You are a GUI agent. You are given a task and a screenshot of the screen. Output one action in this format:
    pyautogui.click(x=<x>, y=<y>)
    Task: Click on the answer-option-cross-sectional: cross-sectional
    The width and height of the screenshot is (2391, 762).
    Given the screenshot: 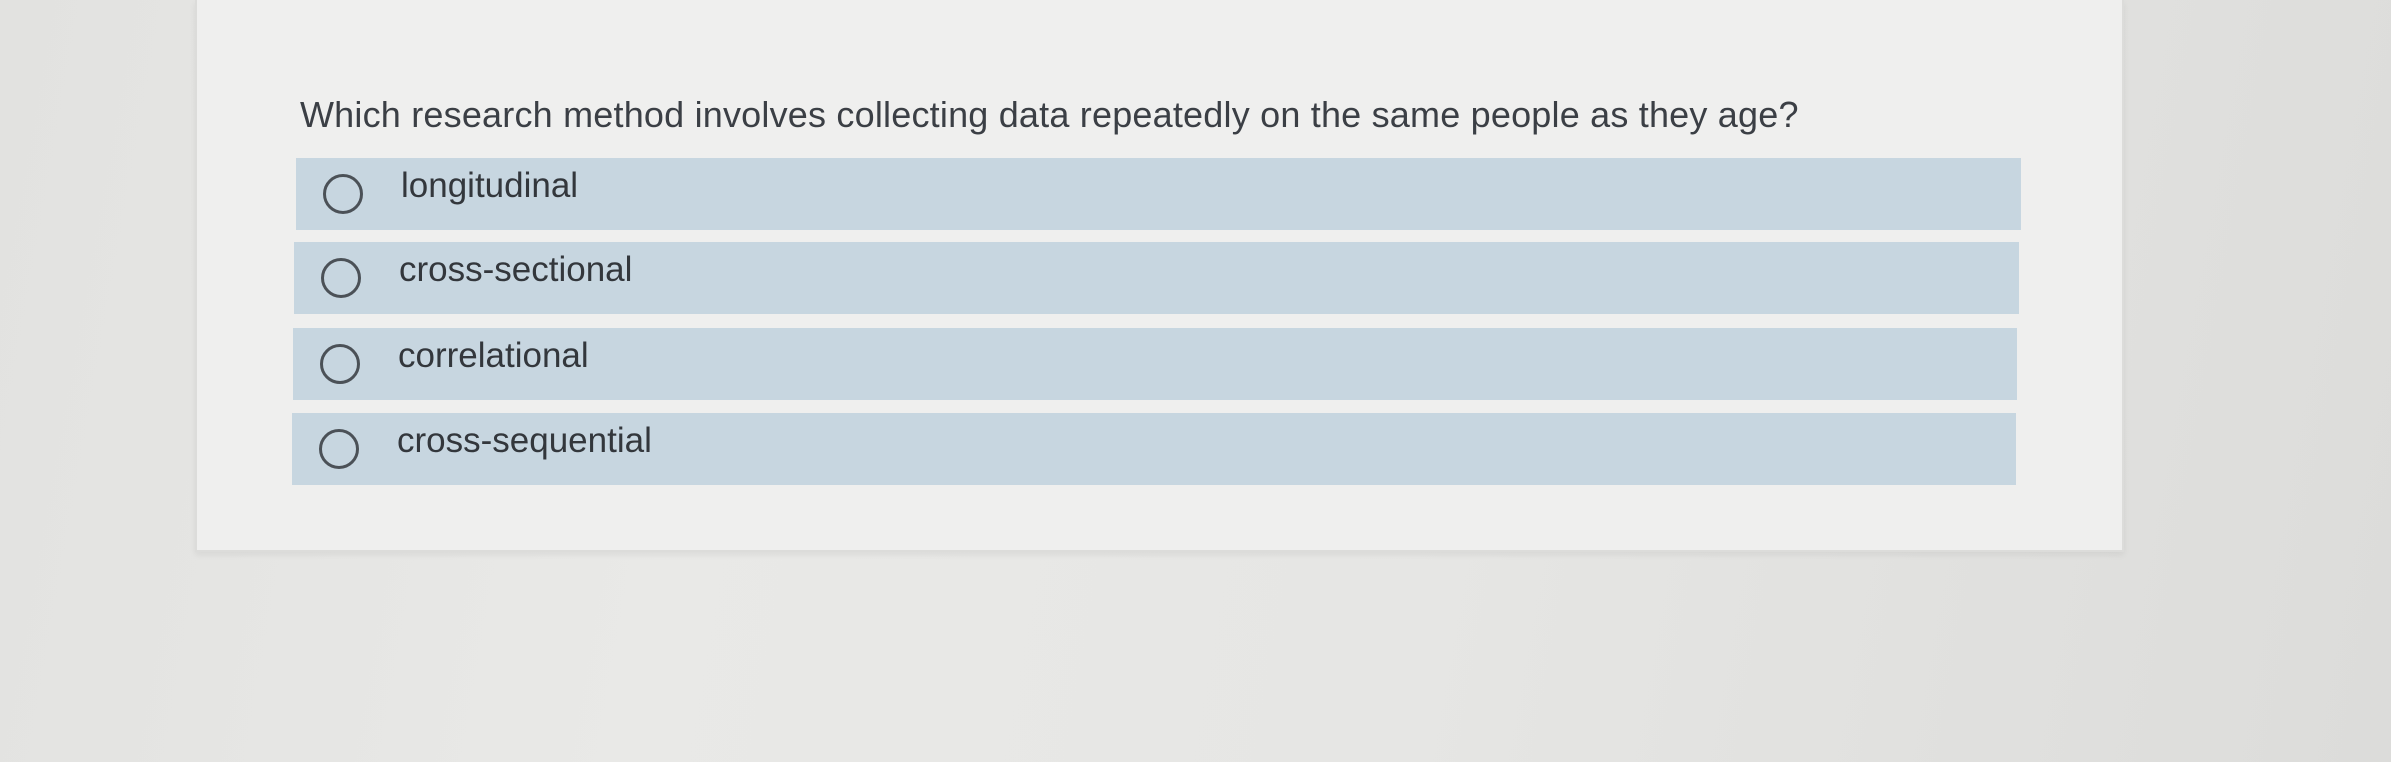 What is the action you would take?
    pyautogui.click(x=1156, y=278)
    